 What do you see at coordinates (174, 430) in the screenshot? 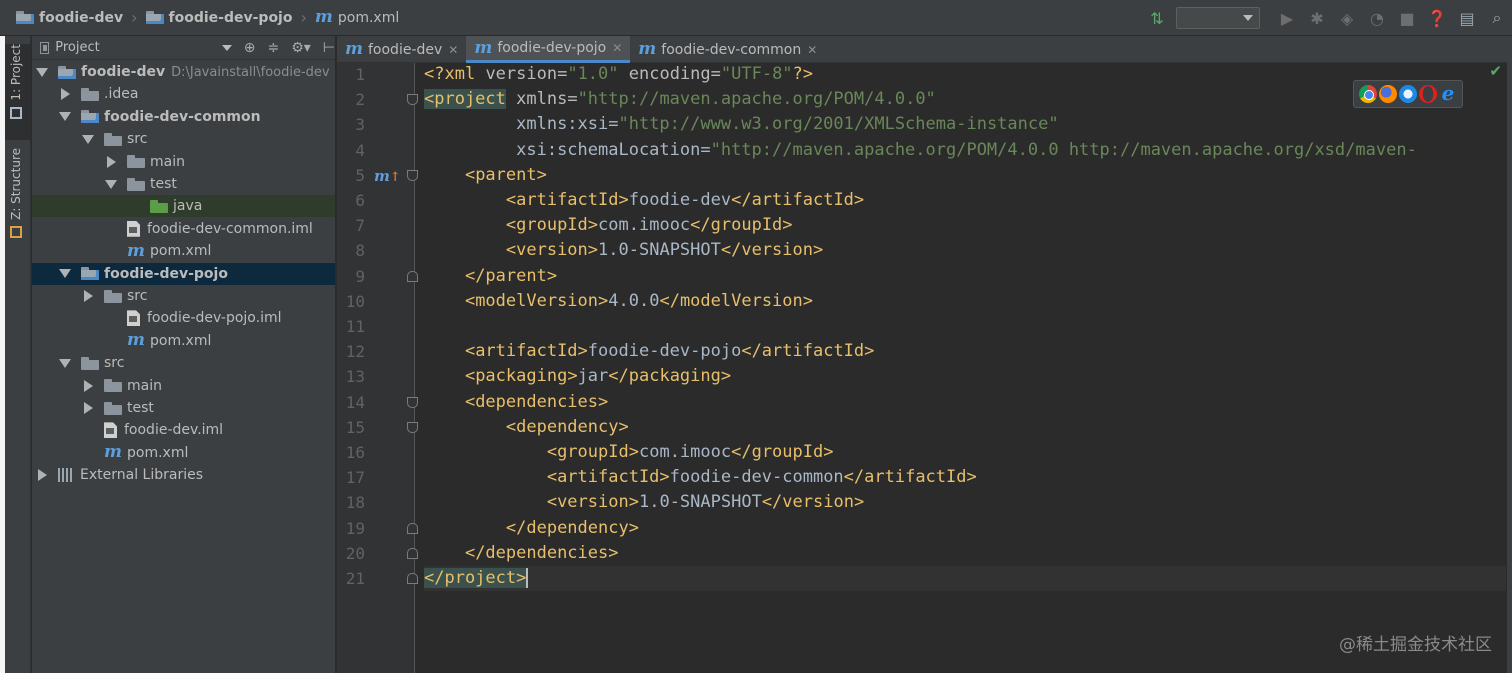
I see `tree-item-label: foodie-dev.iml` at bounding box center [174, 430].